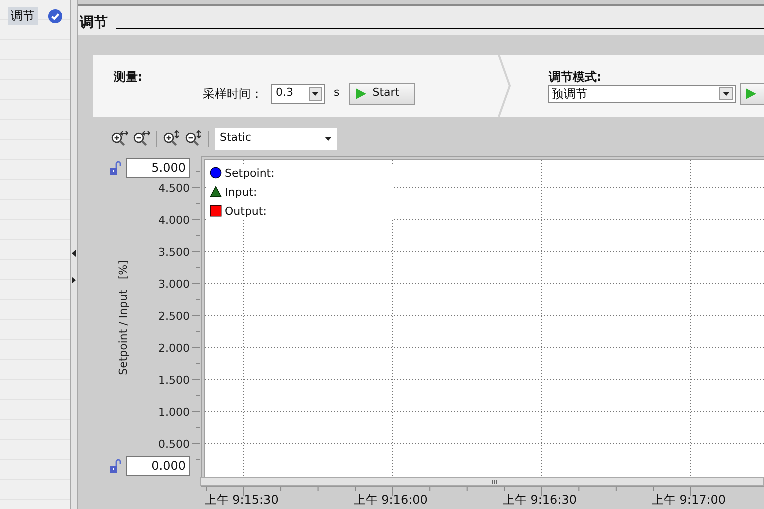  I want to click on zoom-in-horizontal-icon, so click(119, 139).